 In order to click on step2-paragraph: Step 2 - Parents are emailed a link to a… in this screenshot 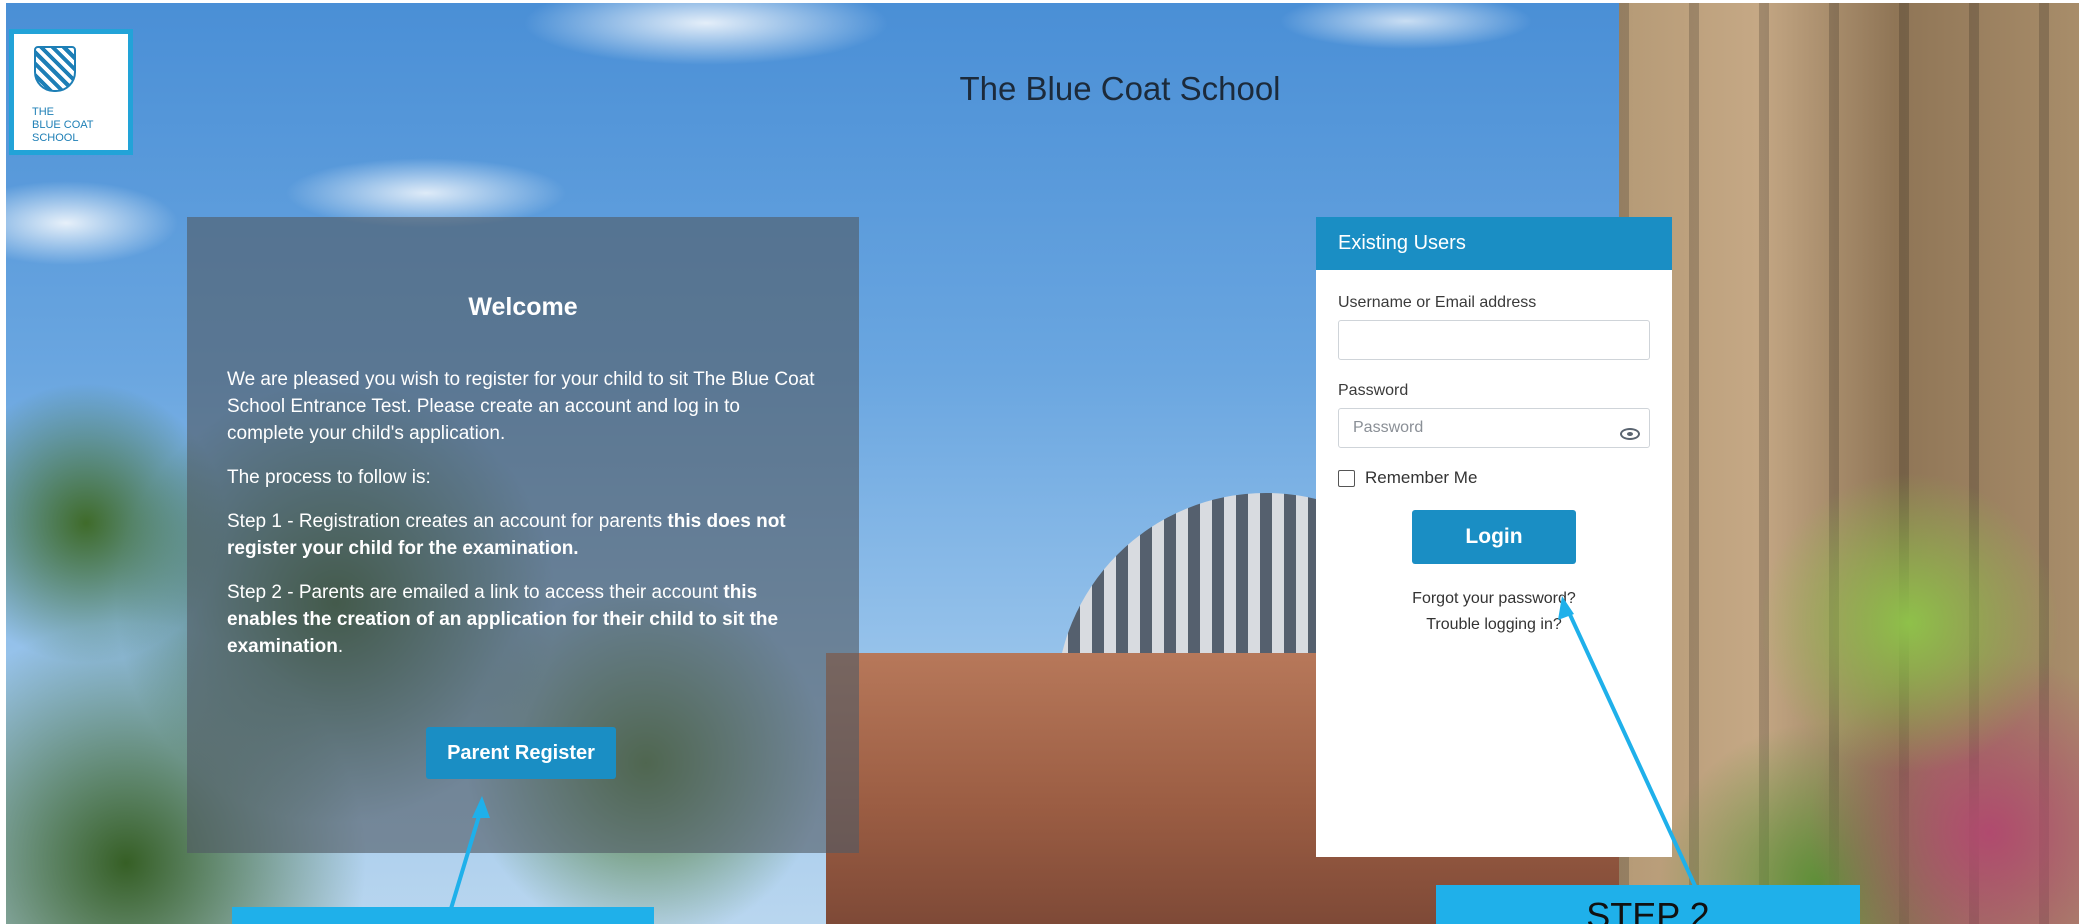, I will do `click(523, 619)`.